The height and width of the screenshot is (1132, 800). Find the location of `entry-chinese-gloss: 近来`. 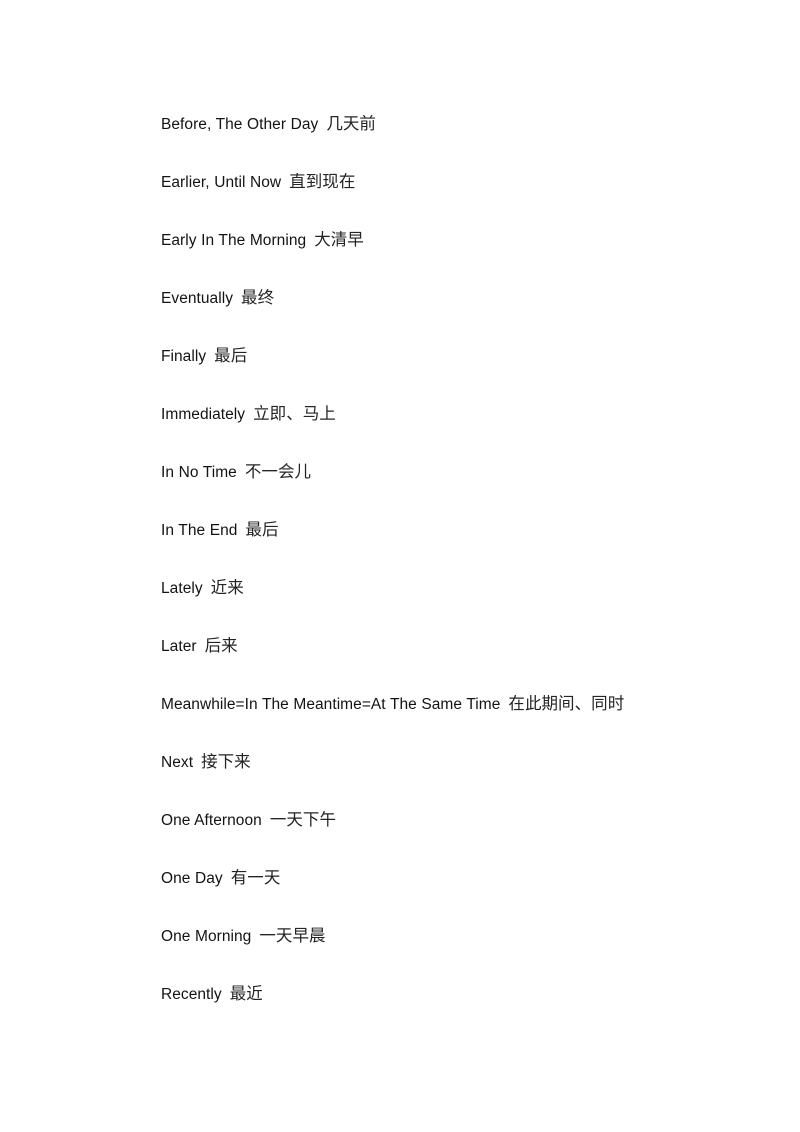

entry-chinese-gloss: 近来 is located at coordinates (227, 587).